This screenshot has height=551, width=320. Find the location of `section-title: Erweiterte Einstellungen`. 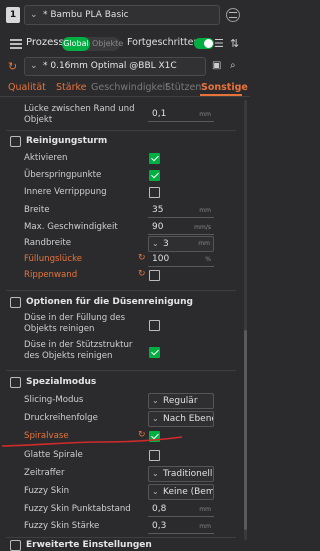

section-title: Erweiterte Einstellungen is located at coordinates (89, 545).